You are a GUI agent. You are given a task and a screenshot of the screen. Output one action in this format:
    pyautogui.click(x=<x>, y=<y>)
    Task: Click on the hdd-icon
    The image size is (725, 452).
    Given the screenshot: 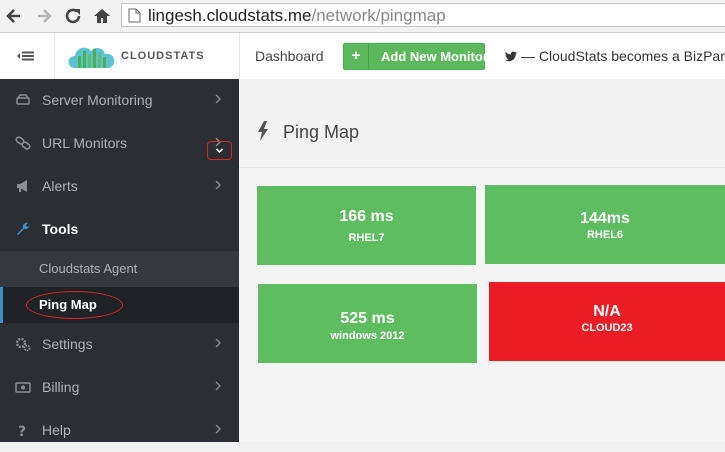 What is the action you would take?
    pyautogui.click(x=23, y=99)
    